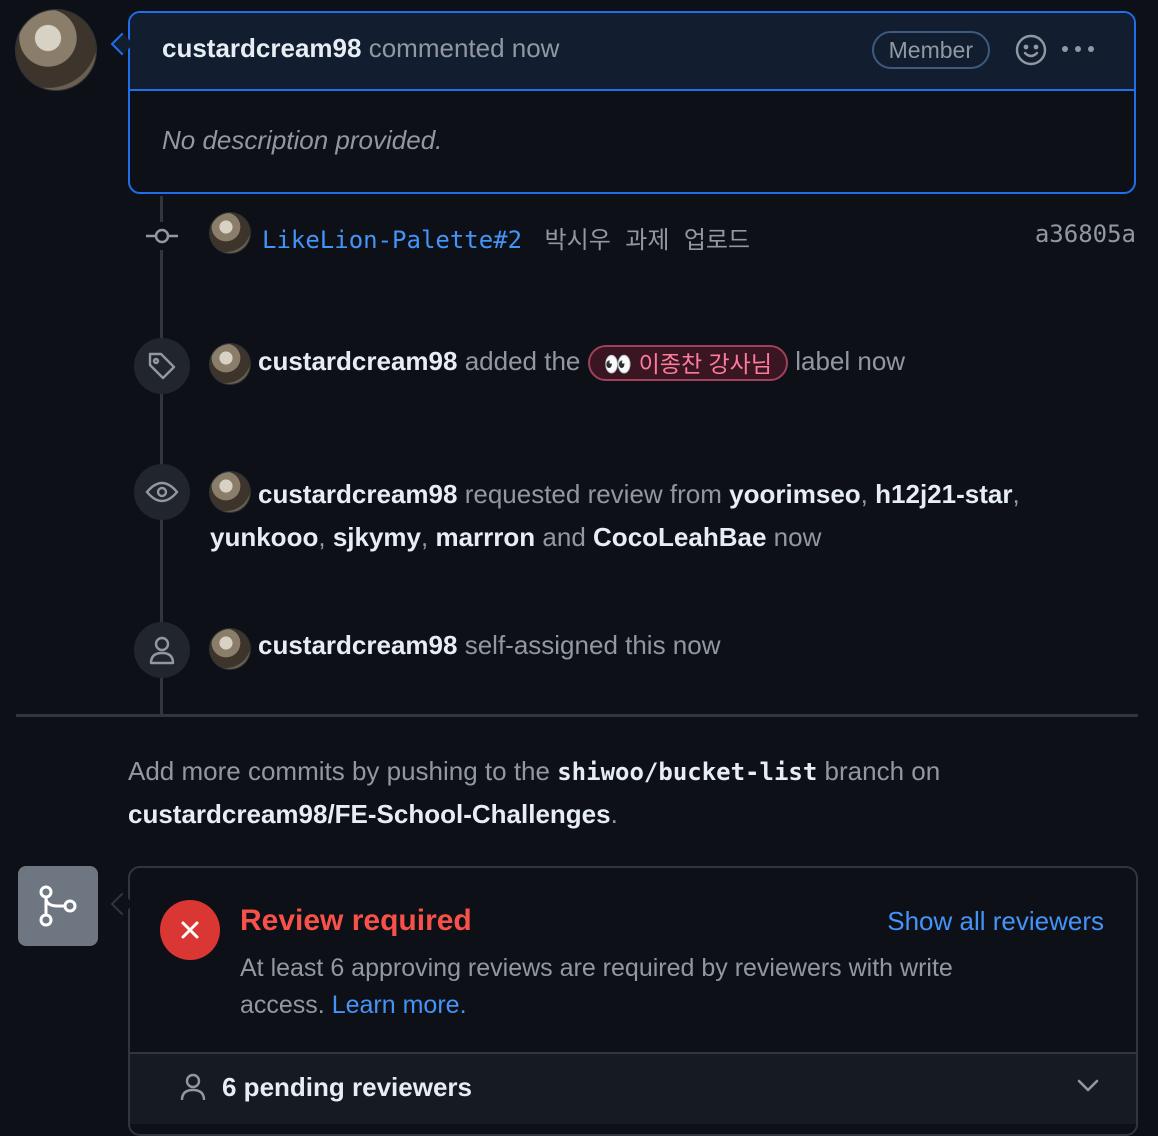 This screenshot has height=1136, width=1158. I want to click on member-badge: Member, so click(930, 50).